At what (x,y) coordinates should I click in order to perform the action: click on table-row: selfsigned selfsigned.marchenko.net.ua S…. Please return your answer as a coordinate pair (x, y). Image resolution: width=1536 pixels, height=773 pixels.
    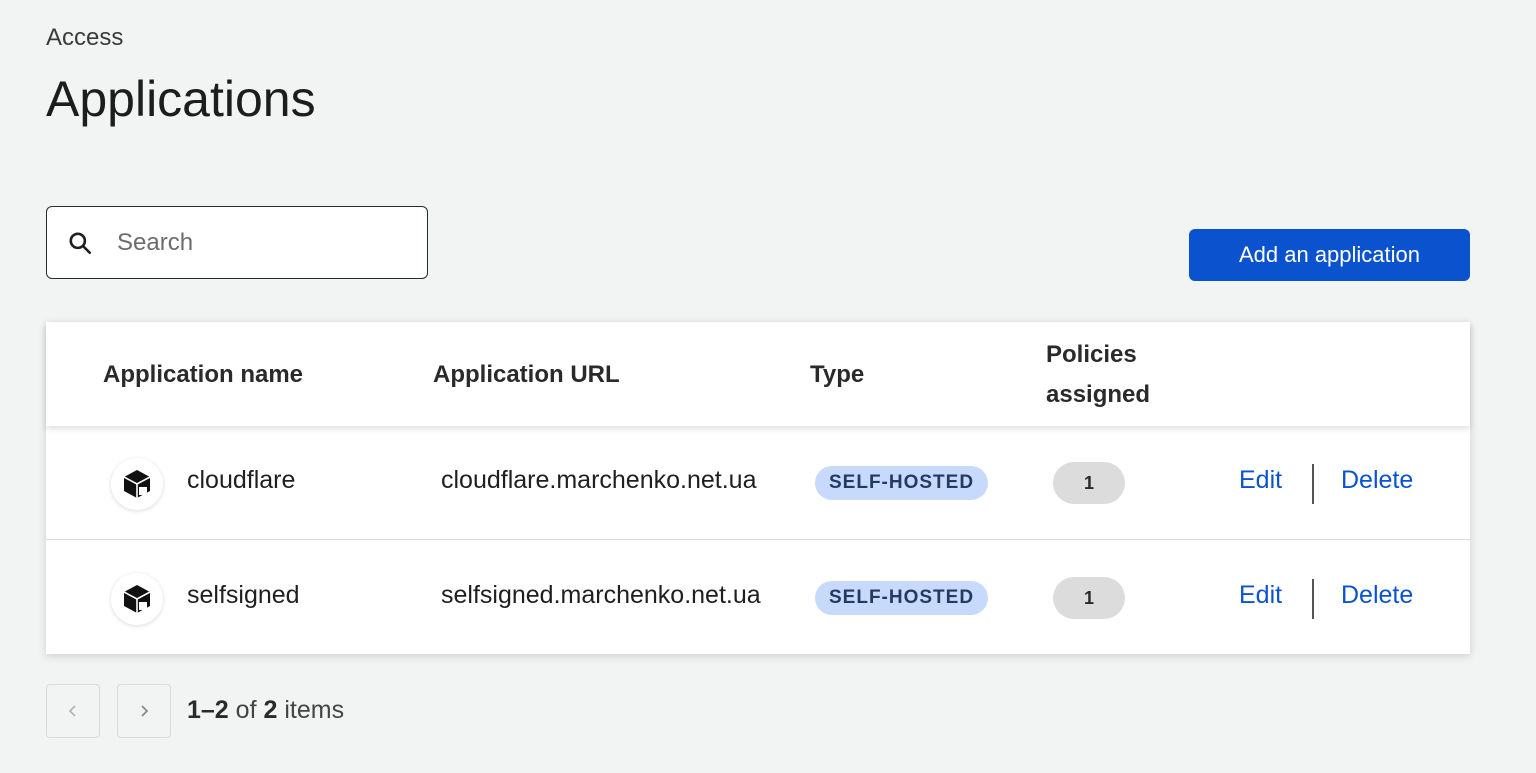
    Looking at the image, I should click on (758, 597).